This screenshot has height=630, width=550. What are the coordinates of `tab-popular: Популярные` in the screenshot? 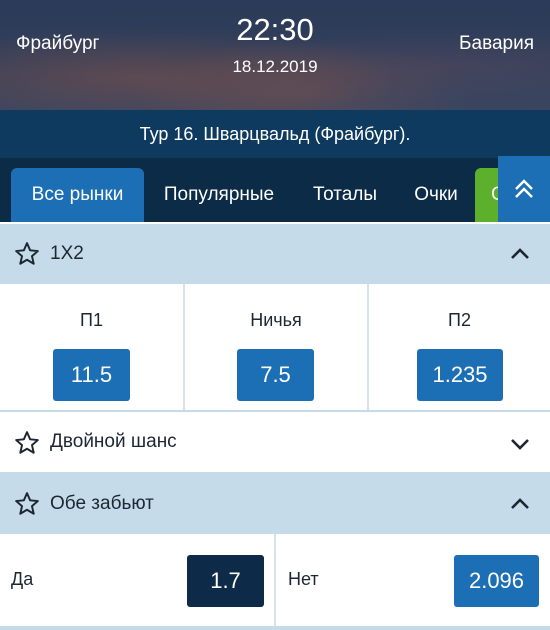 It's located at (219, 195).